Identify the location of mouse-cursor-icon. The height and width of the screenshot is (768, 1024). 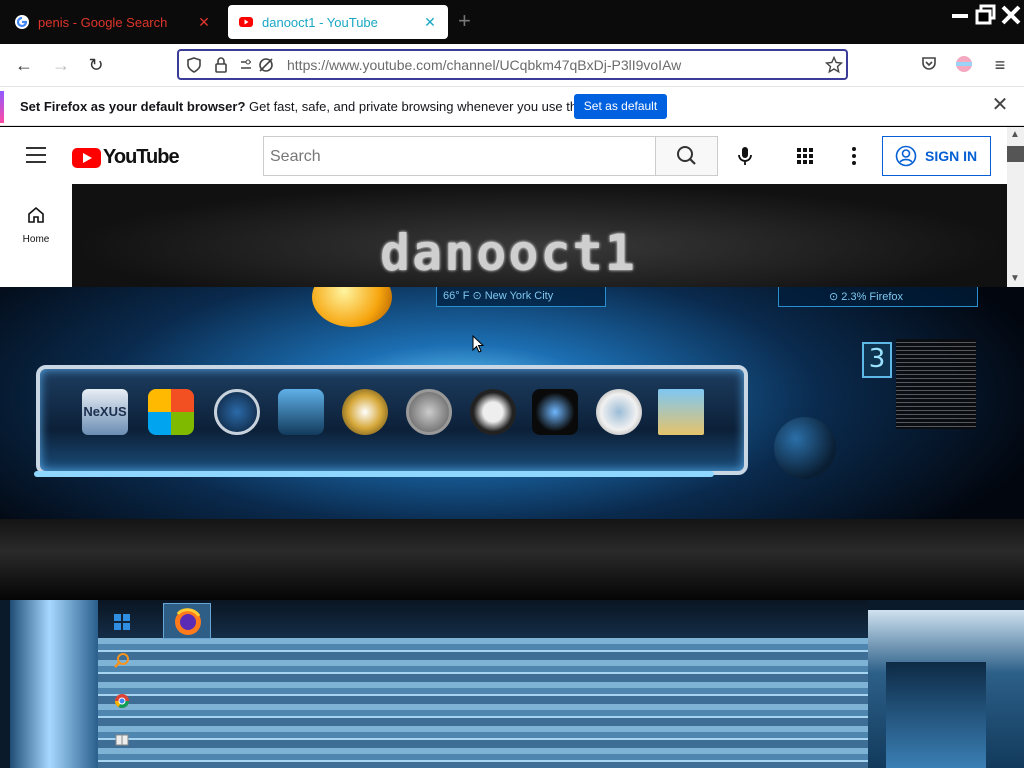
(478, 343).